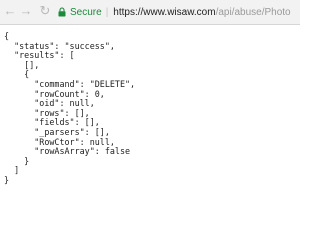  I want to click on url-host: https://www.wisaw.com, so click(164, 12).